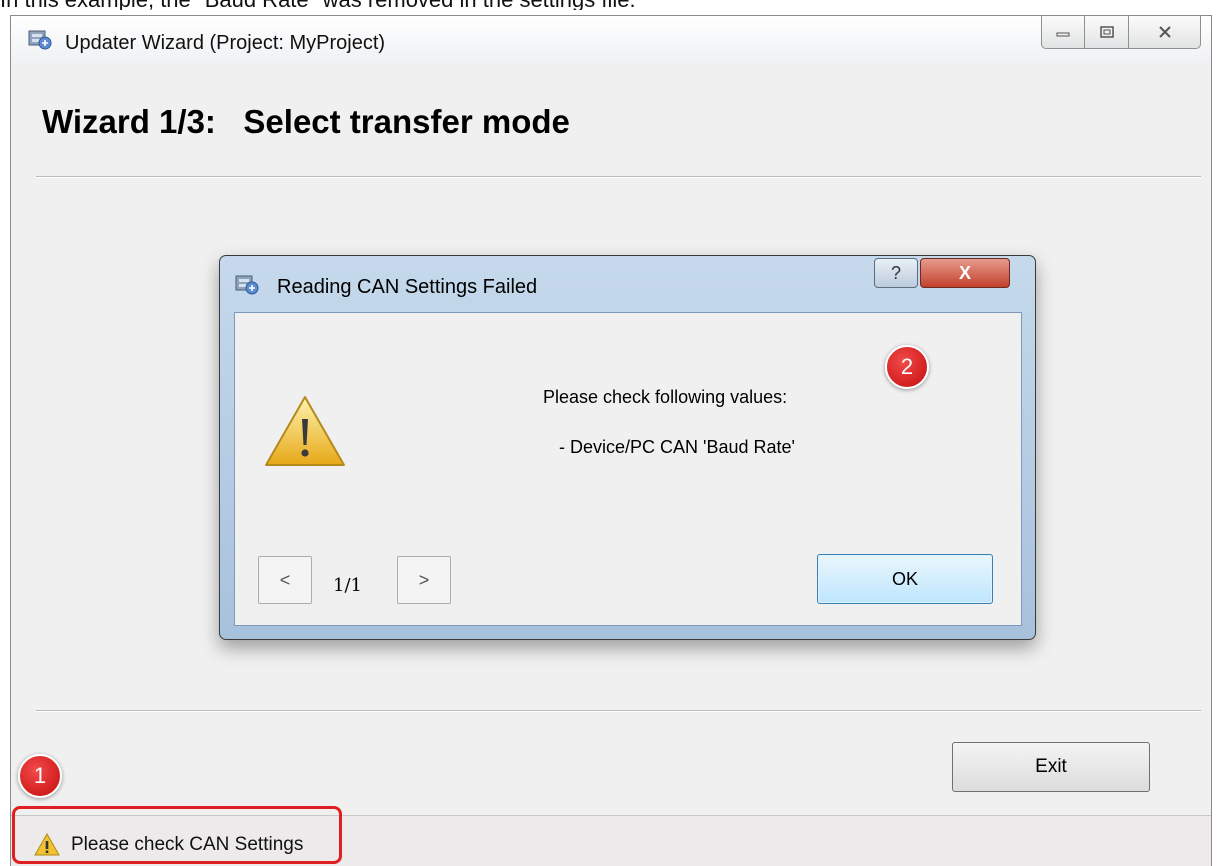 This screenshot has width=1218, height=866. Describe the element at coordinates (611, 41) in the screenshot. I see `title-bar: Updater Wizard (Project: MyProject)` at that location.